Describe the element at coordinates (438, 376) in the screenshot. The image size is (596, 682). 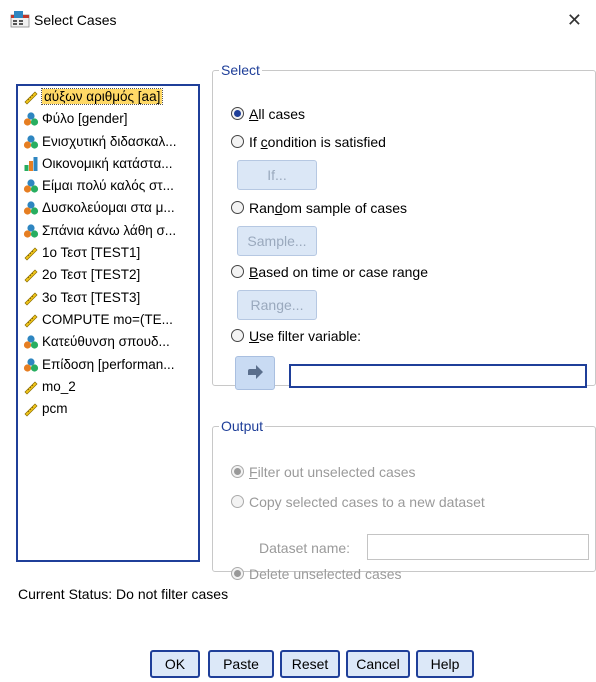
I see `filter-variable-field` at that location.